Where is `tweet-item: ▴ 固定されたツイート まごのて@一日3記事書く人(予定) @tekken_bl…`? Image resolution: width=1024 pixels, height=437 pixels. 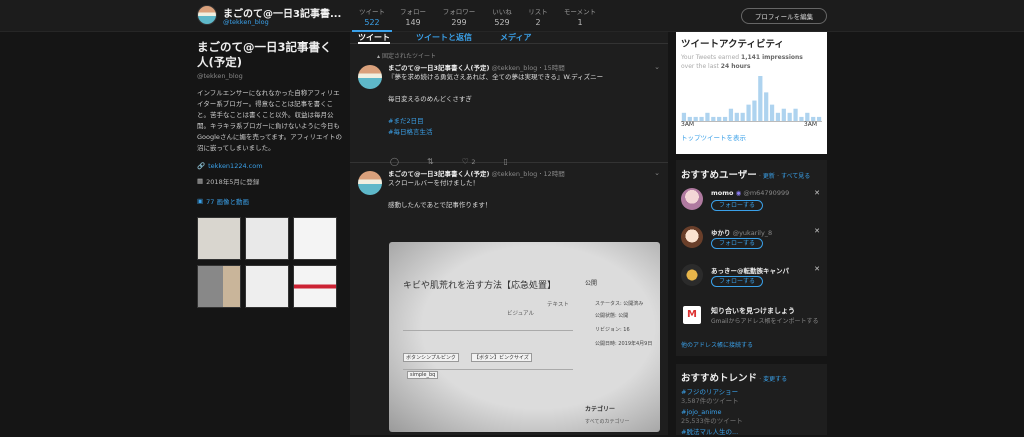 tweet-item: ▴ 固定されたツイート まごのて@一日3記事書く人(予定) @tekken_bl… is located at coordinates (509, 105).